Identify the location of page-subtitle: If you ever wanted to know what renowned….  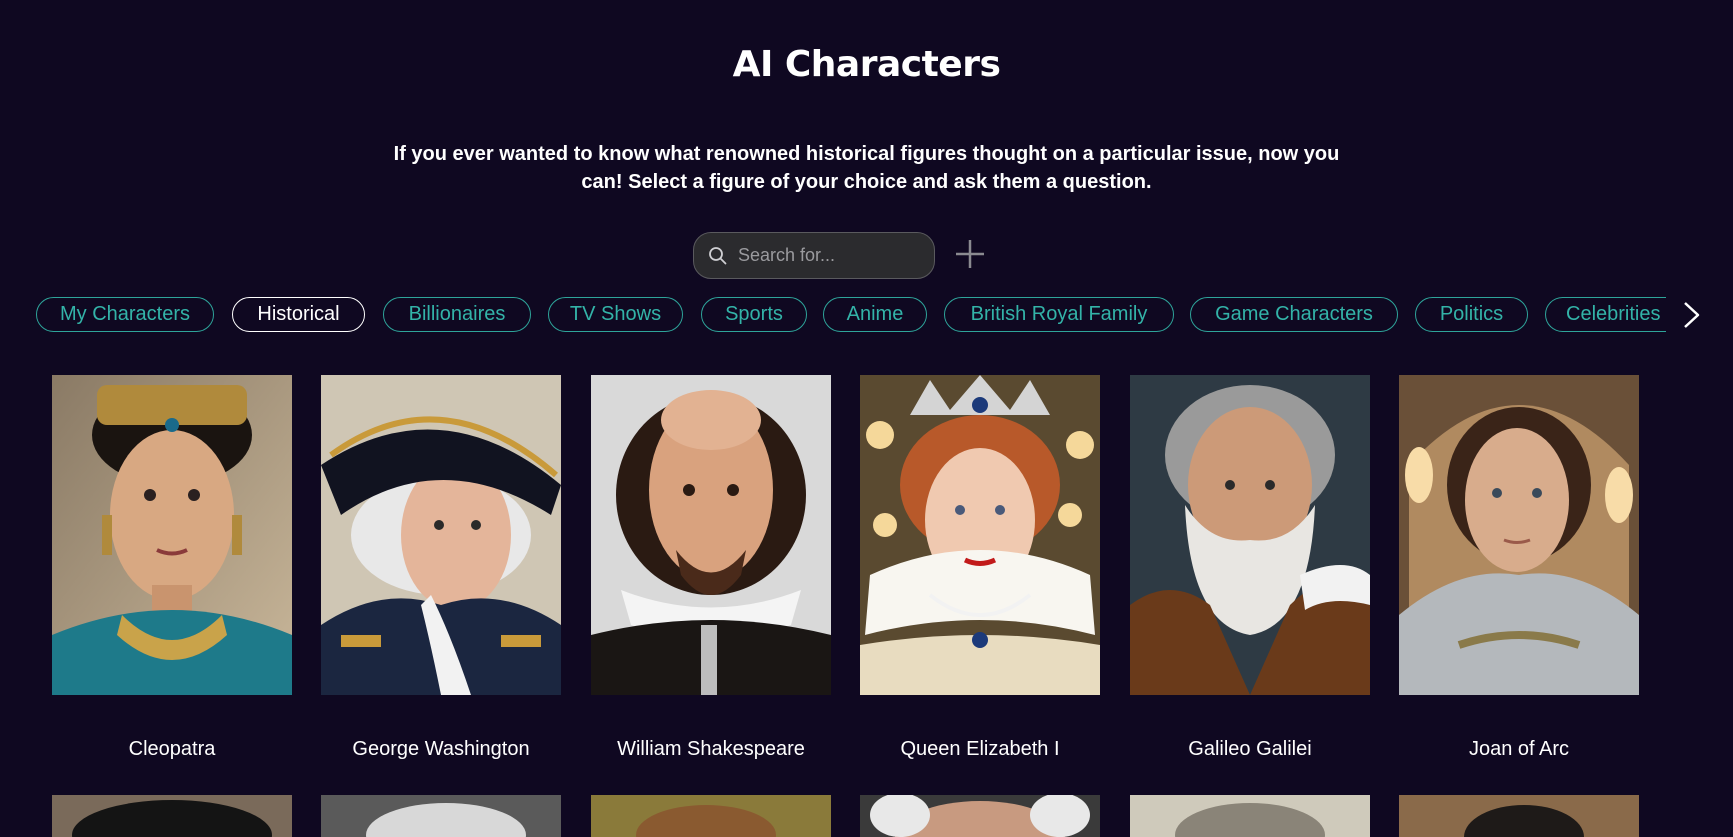
(866, 168).